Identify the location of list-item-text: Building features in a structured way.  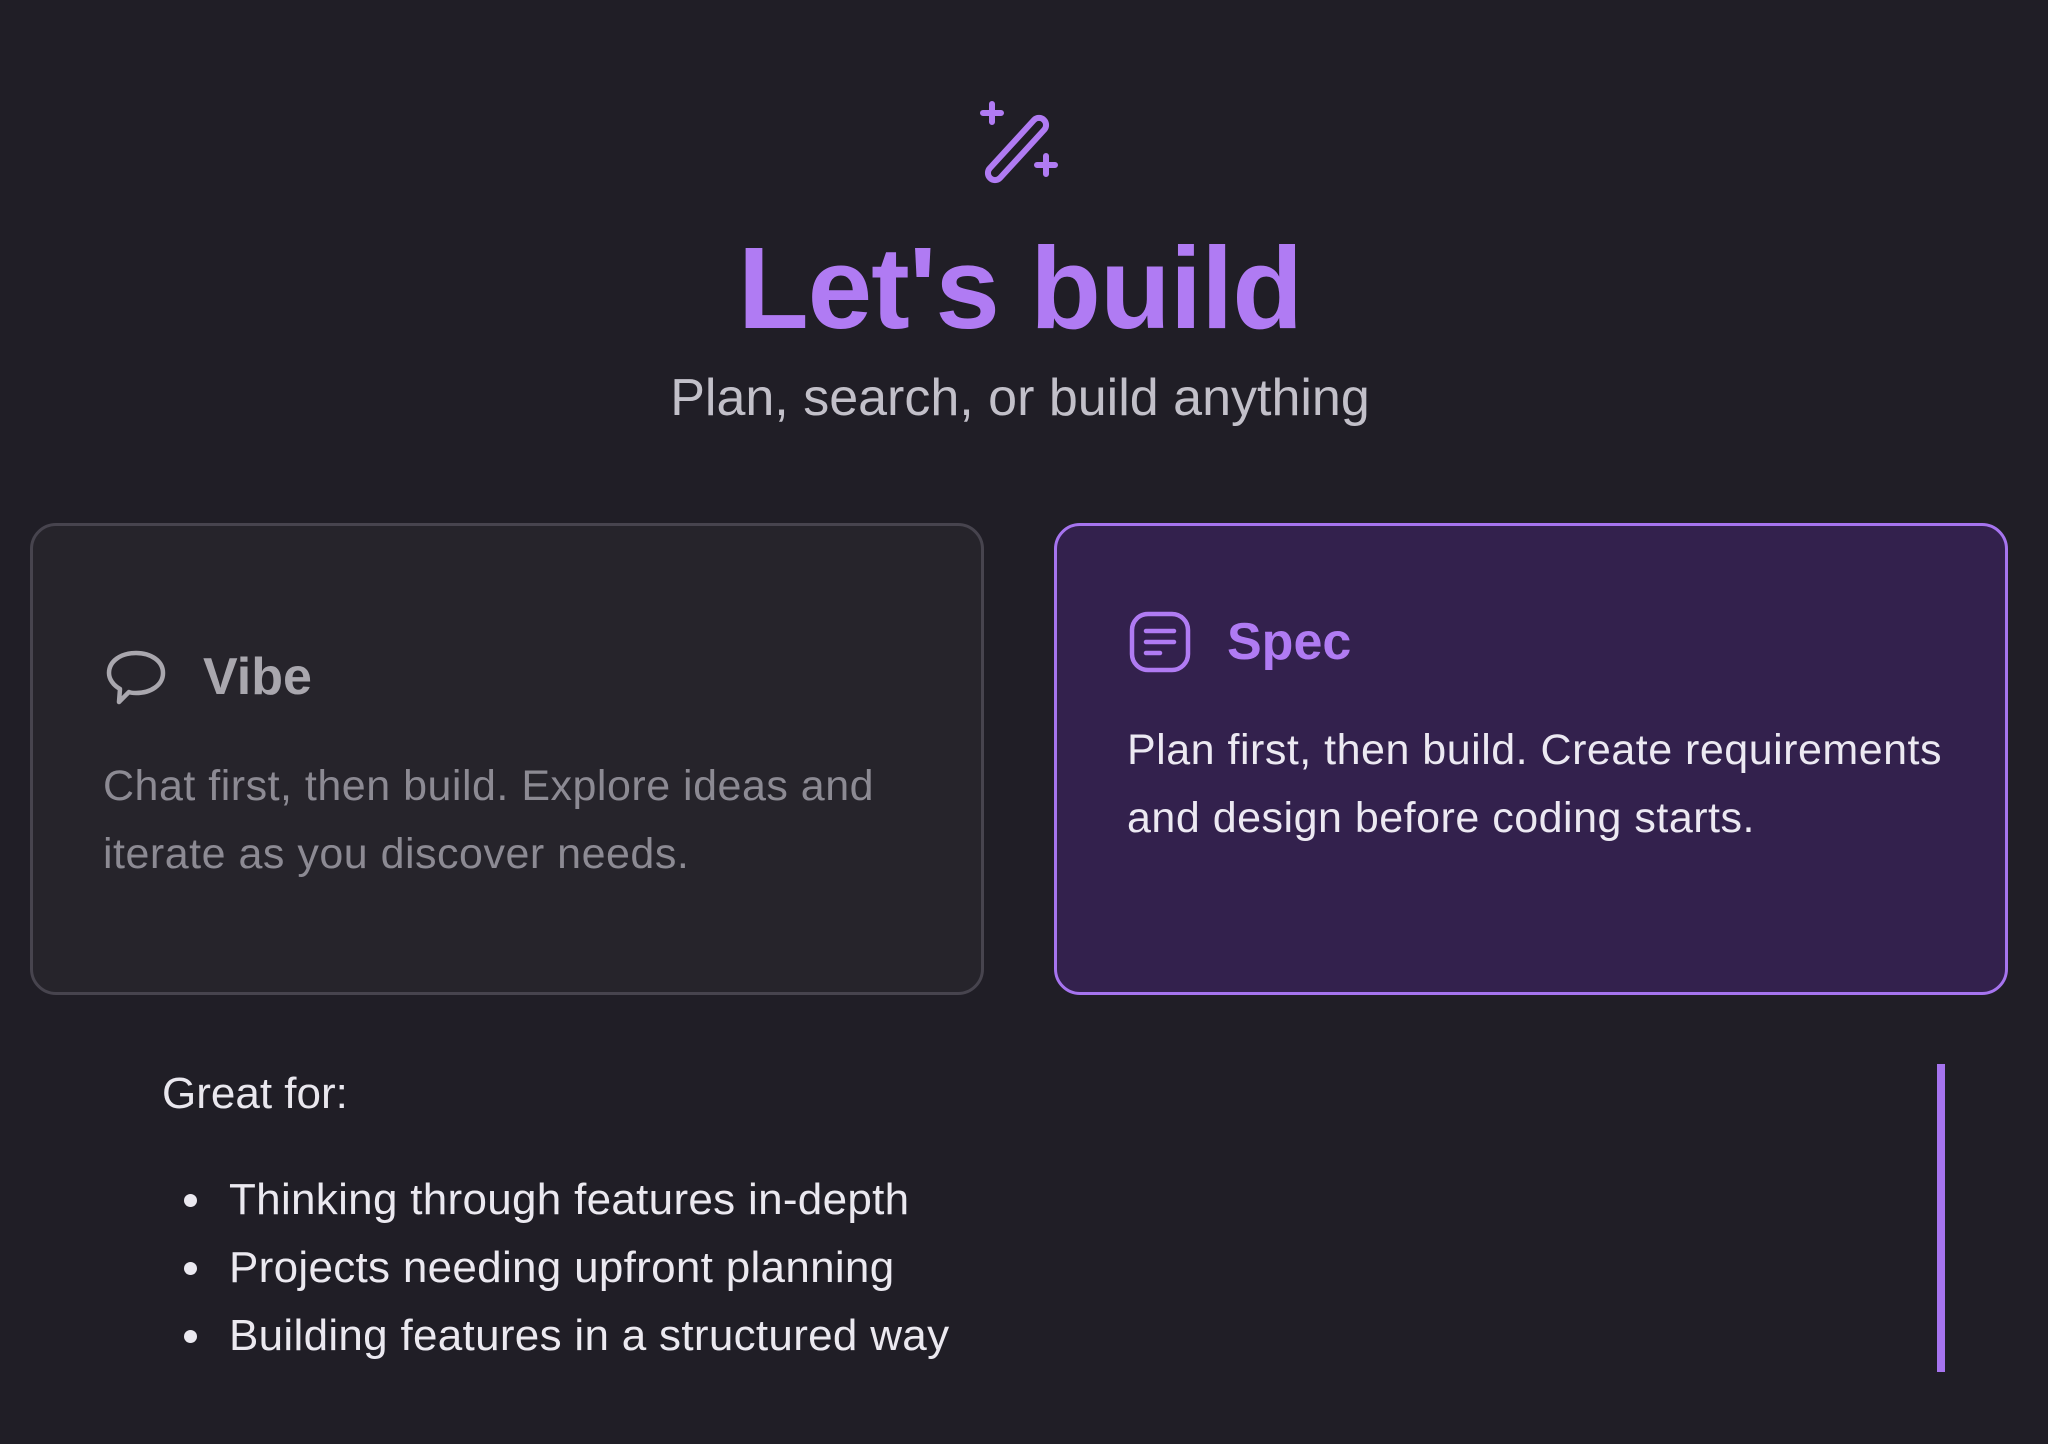
(589, 1335).